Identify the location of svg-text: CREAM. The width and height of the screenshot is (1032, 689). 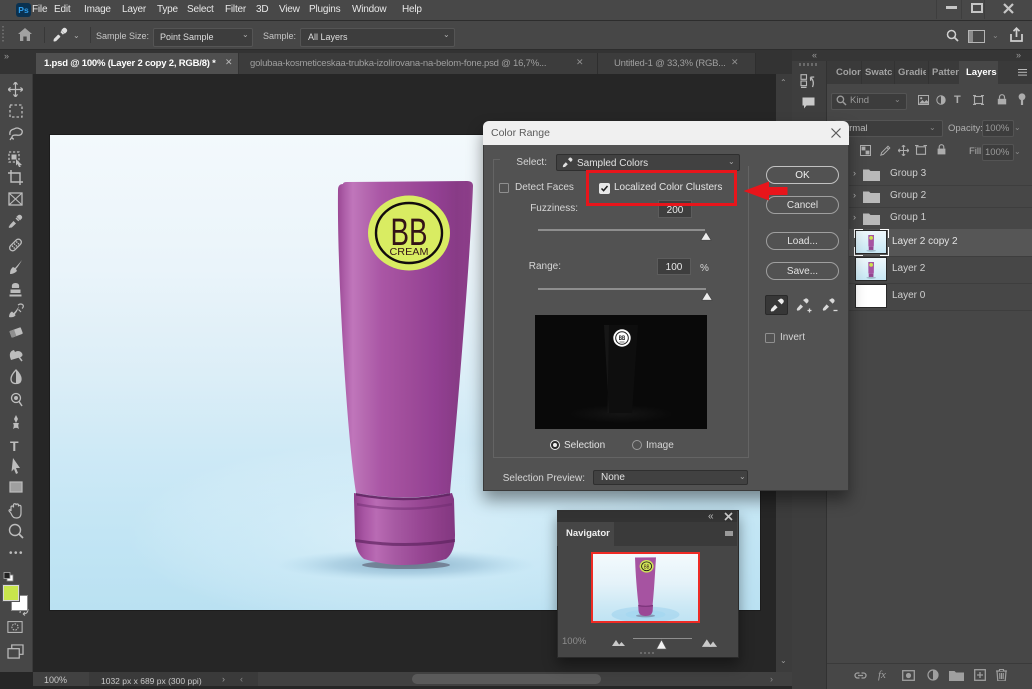
(409, 252).